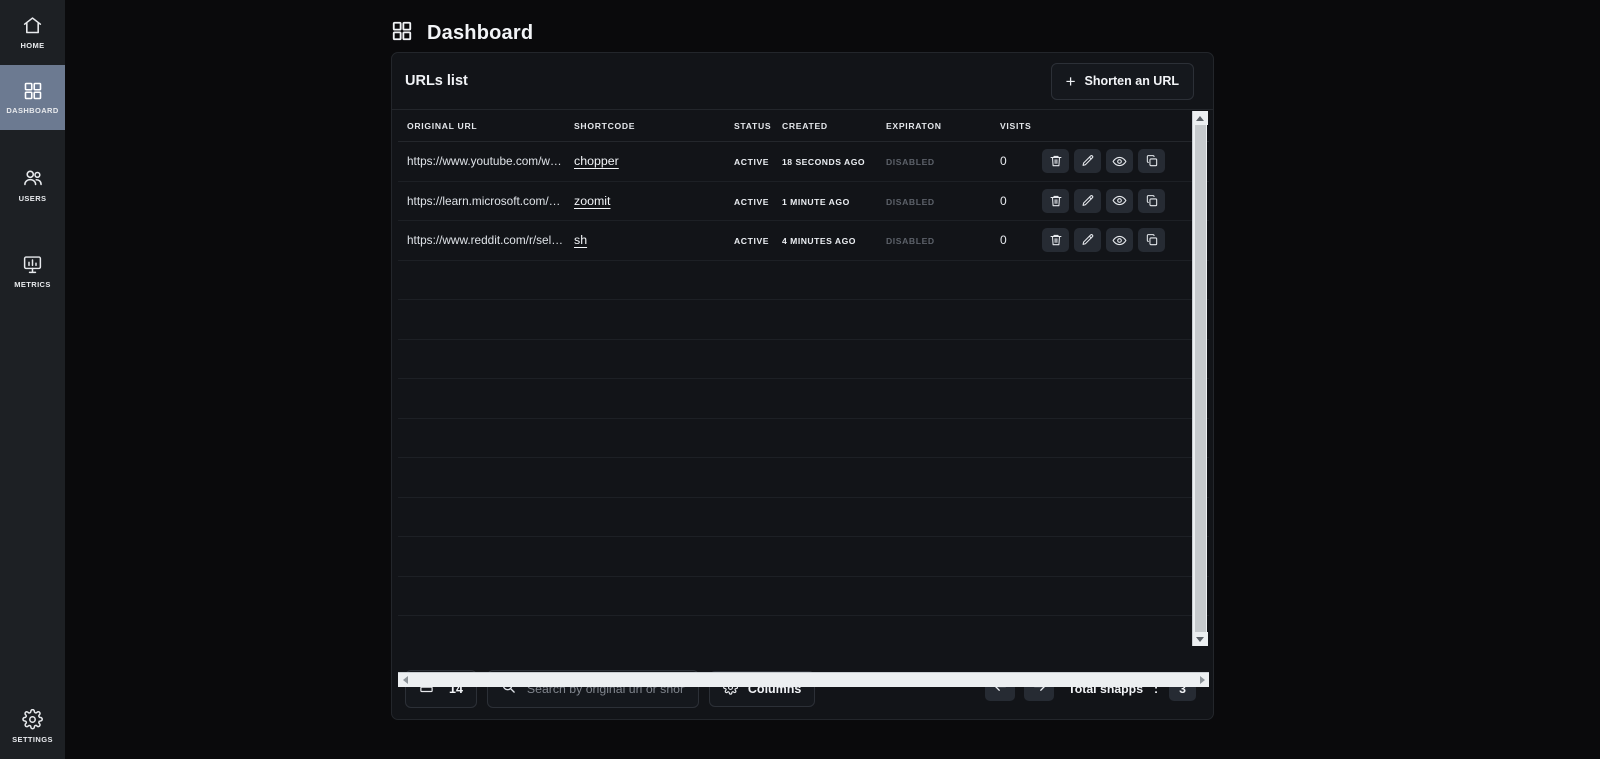 The height and width of the screenshot is (759, 1600). I want to click on cell-created: 1 MINUTE AGO, so click(834, 201).